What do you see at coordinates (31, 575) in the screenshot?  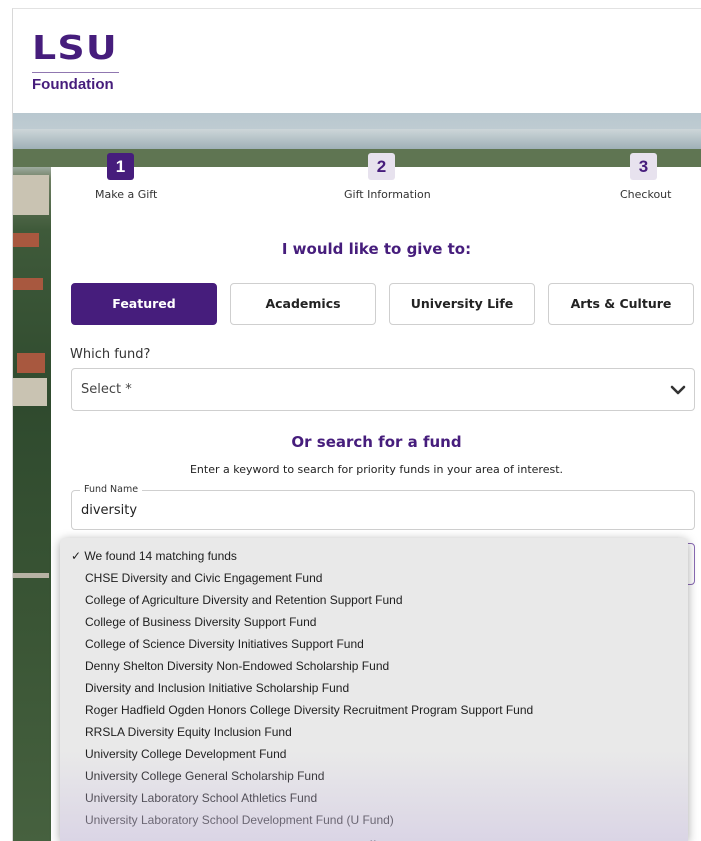 I see `banner-road` at bounding box center [31, 575].